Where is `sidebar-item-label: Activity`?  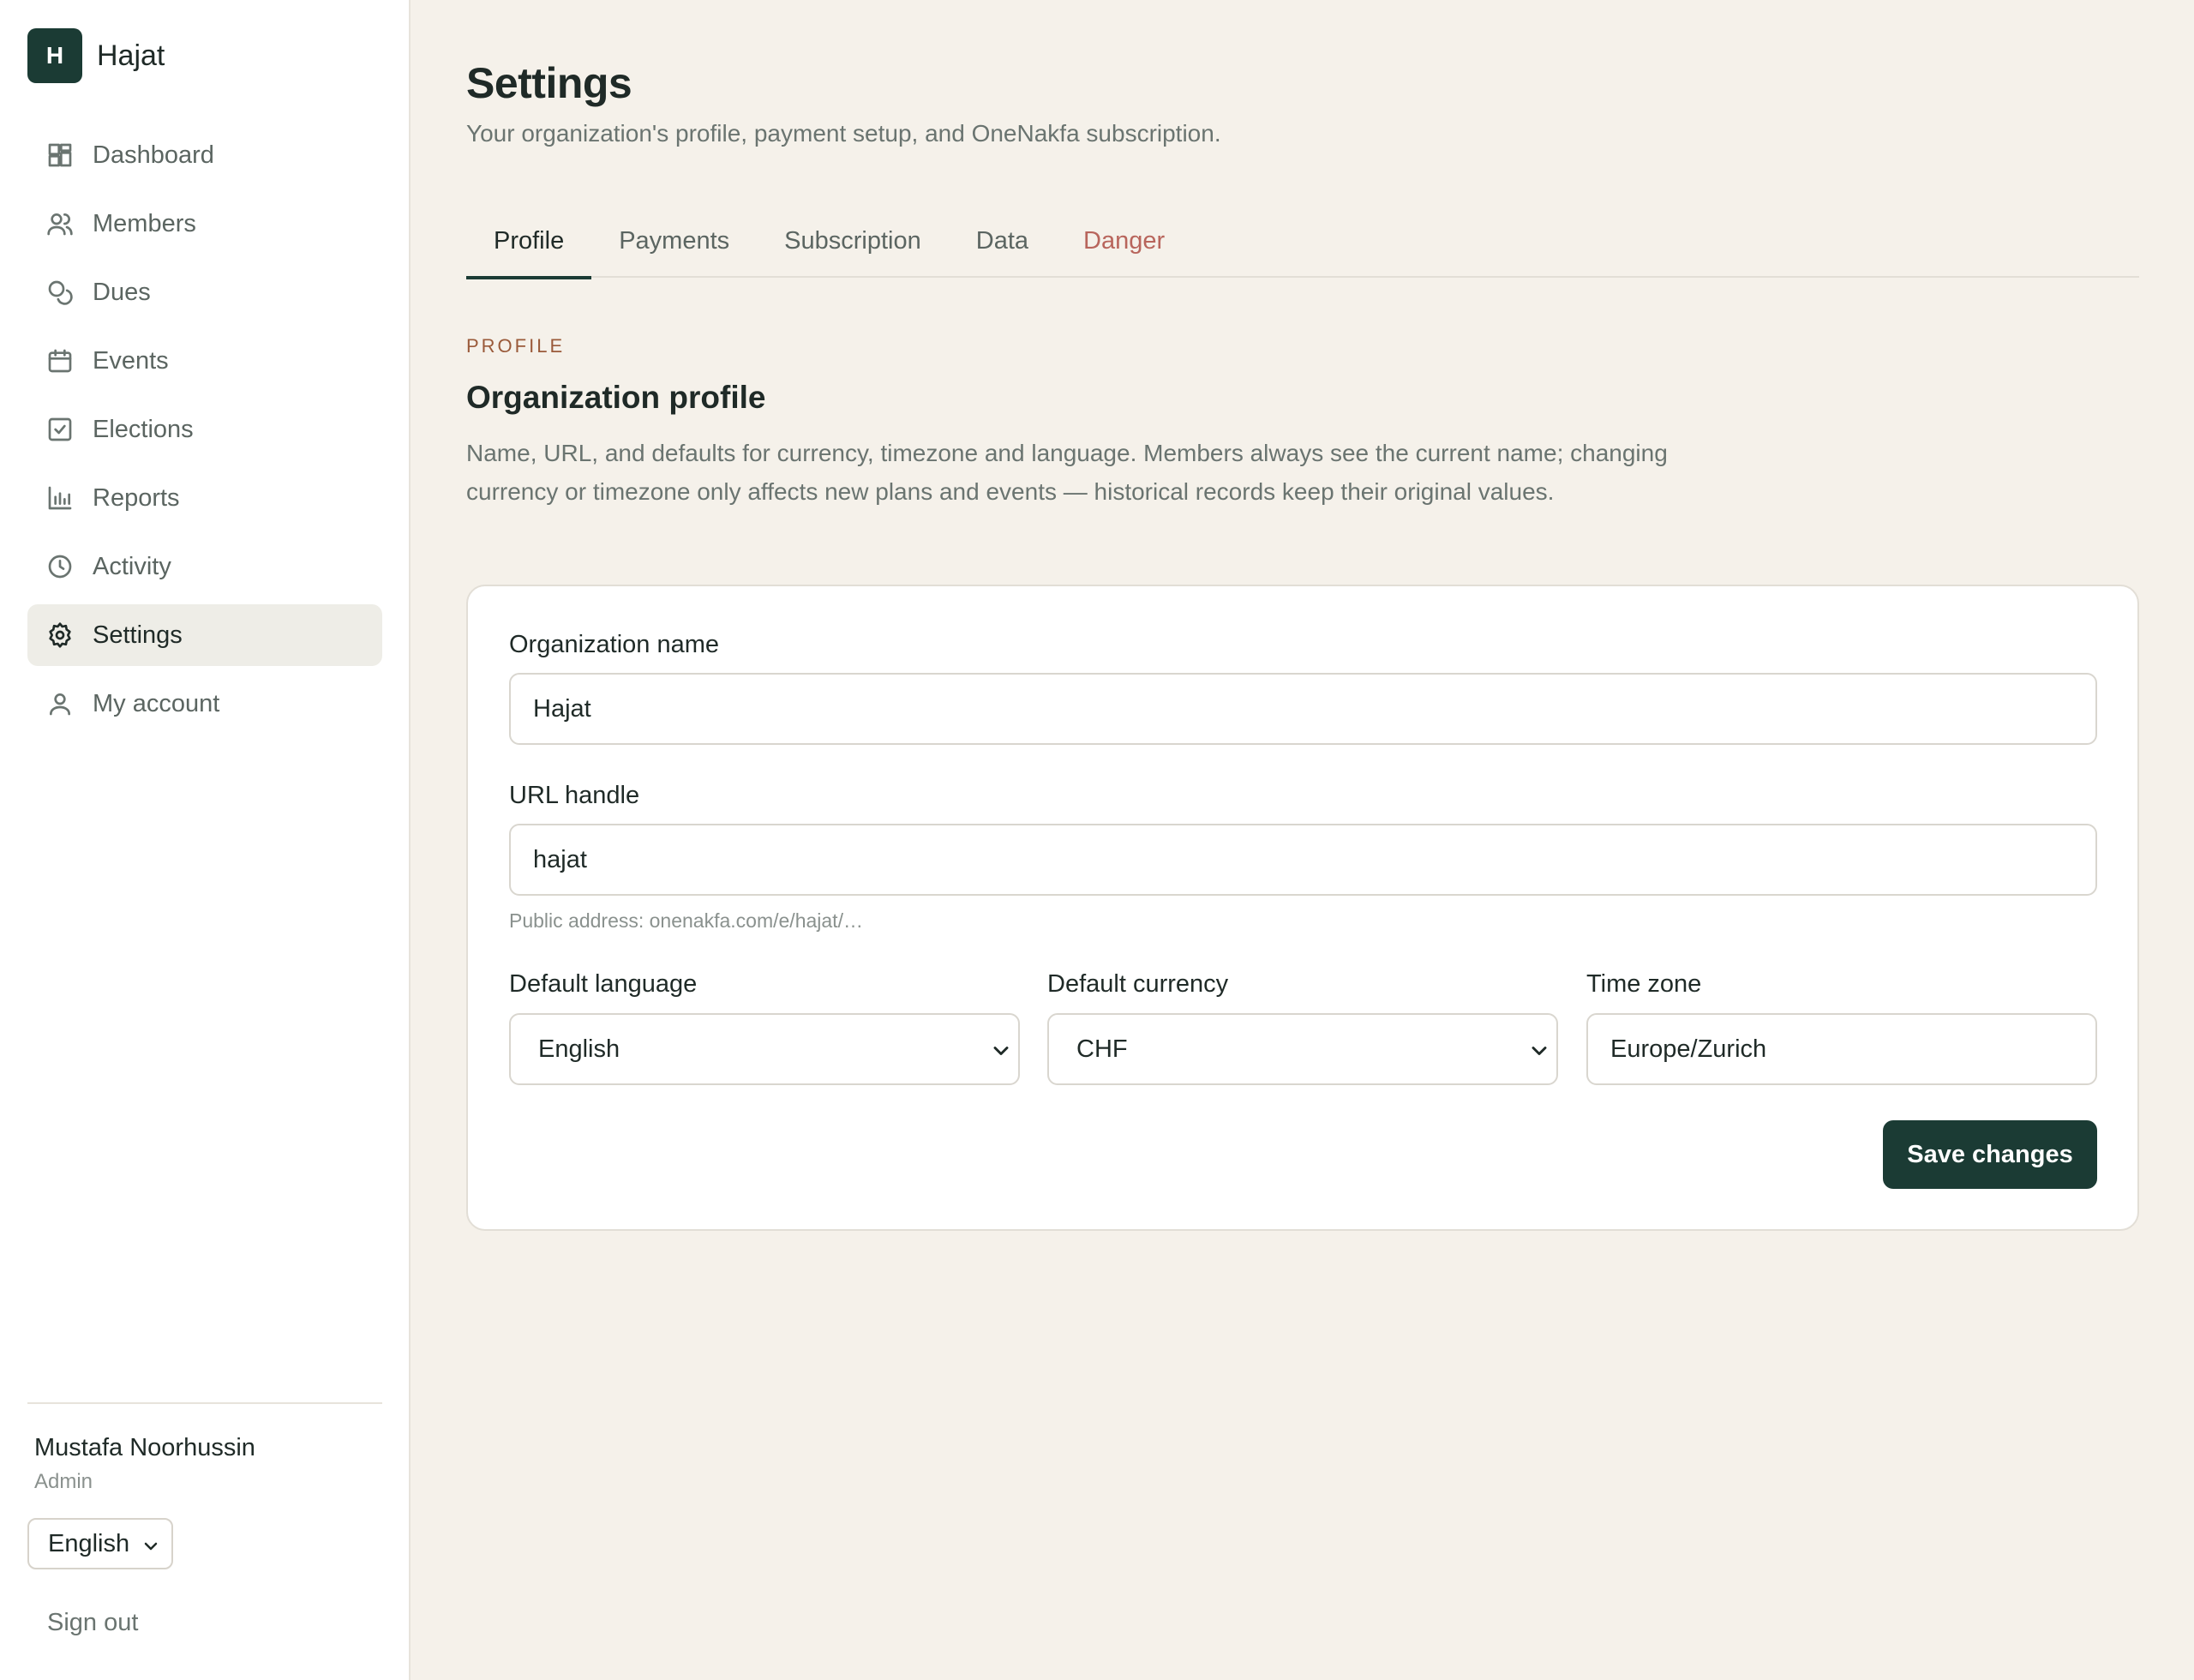
sidebar-item-label: Activity is located at coordinates (132, 566).